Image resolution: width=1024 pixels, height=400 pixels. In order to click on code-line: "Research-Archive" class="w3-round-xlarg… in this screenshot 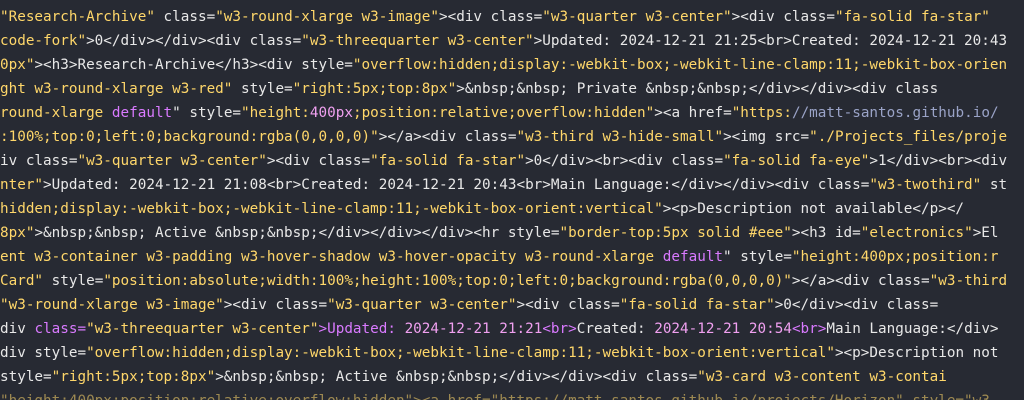, I will do `click(495, 17)`.